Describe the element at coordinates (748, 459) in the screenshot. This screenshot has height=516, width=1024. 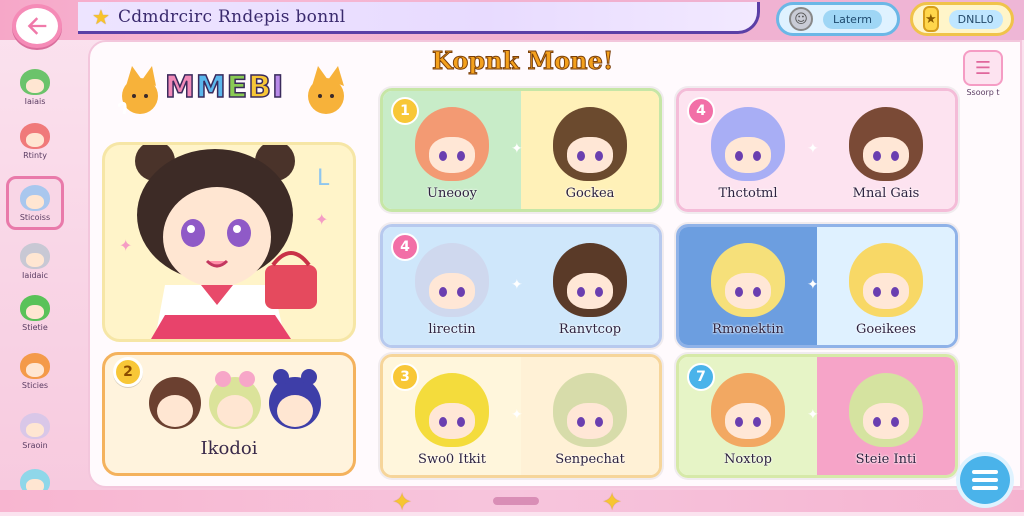
I see `character-name: Noxtop` at that location.